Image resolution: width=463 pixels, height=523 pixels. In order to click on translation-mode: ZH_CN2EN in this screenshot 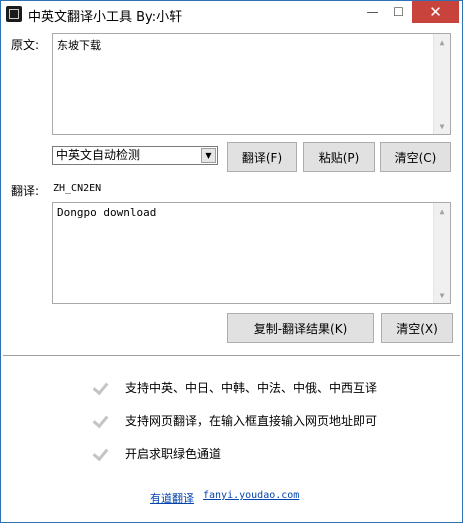, I will do `click(77, 188)`.